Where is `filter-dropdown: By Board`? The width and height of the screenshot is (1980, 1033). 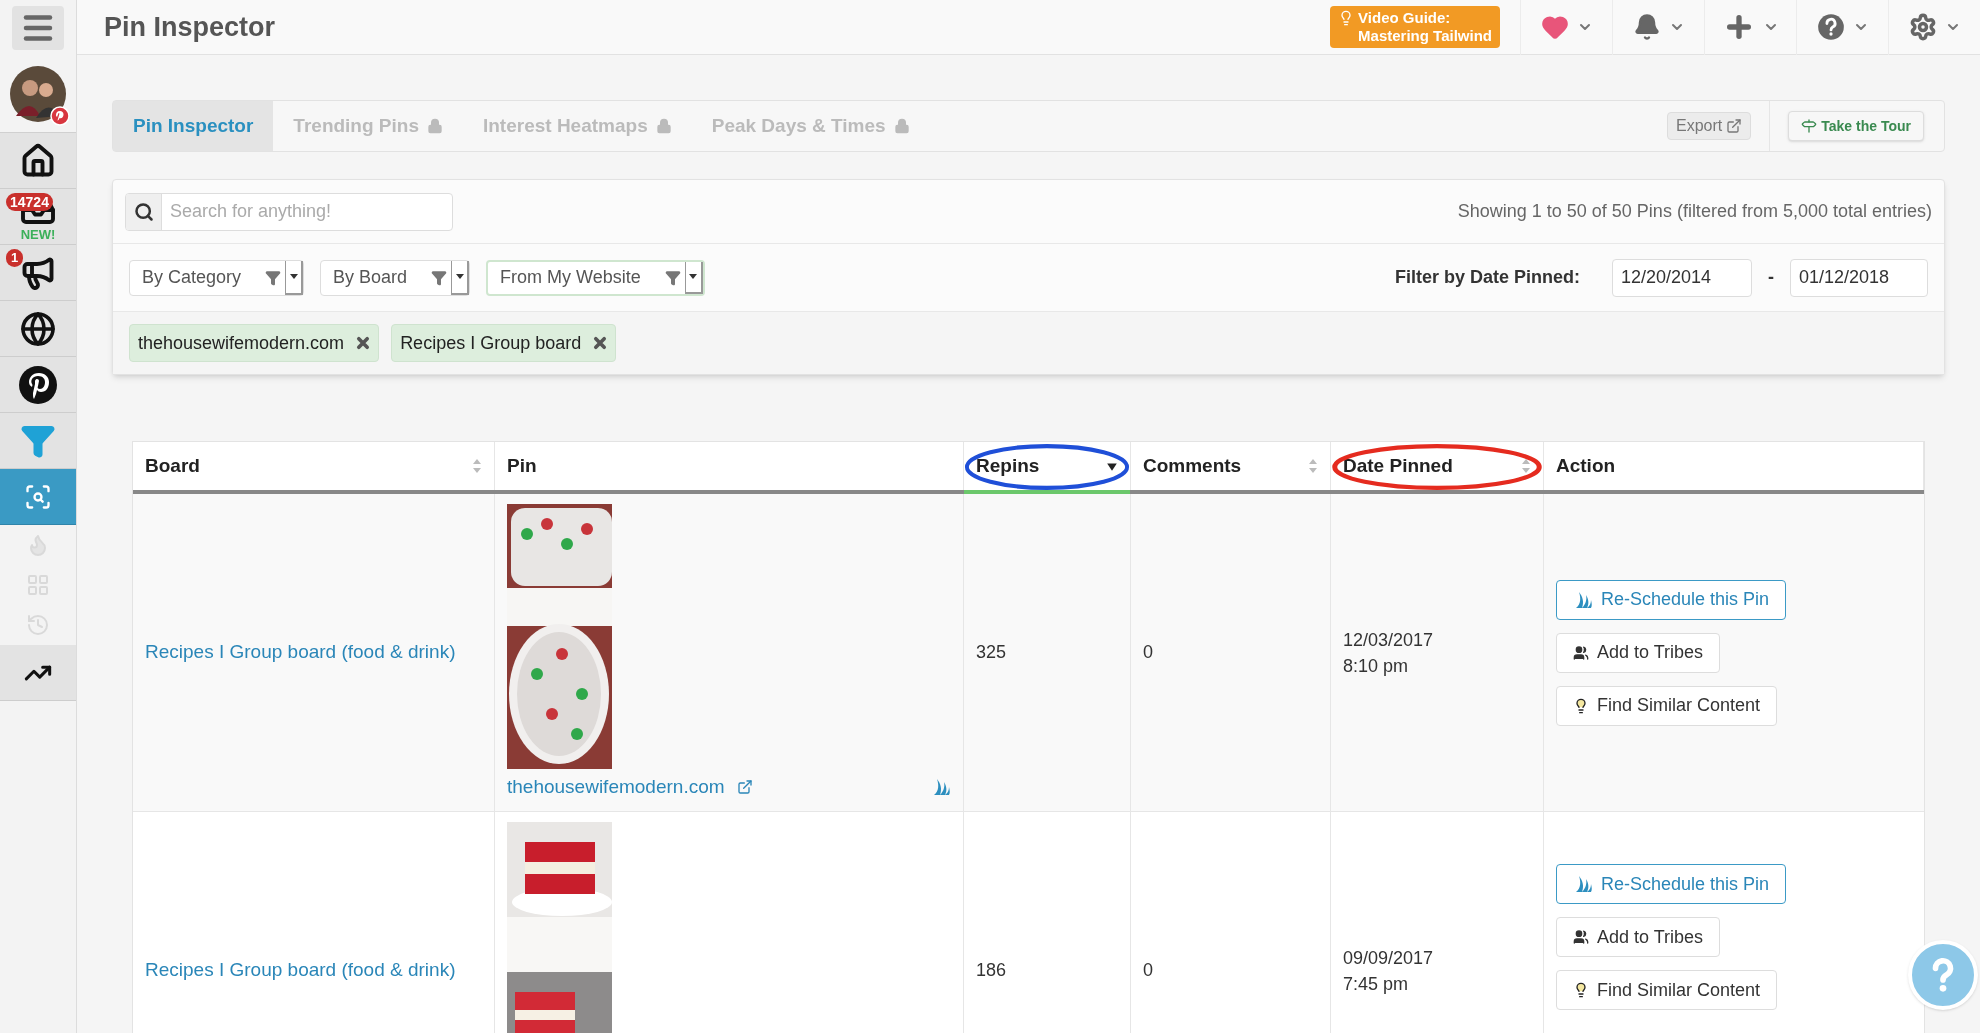
filter-dropdown: By Board is located at coordinates (395, 277).